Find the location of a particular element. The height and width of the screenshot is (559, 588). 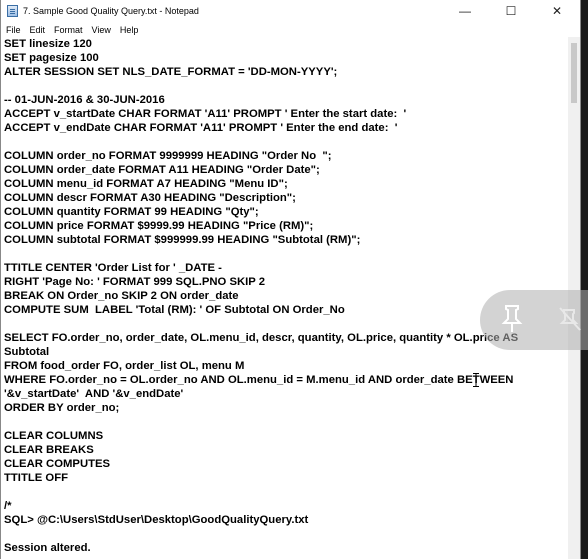

text-line: -- 01-JUN-2016 & 30-JUN-2016 is located at coordinates (84, 100).